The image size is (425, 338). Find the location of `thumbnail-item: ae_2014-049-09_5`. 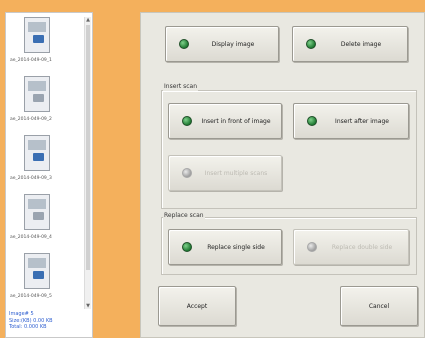

thumbnail-item: ae_2014-049-09_5 is located at coordinates (46, 282).